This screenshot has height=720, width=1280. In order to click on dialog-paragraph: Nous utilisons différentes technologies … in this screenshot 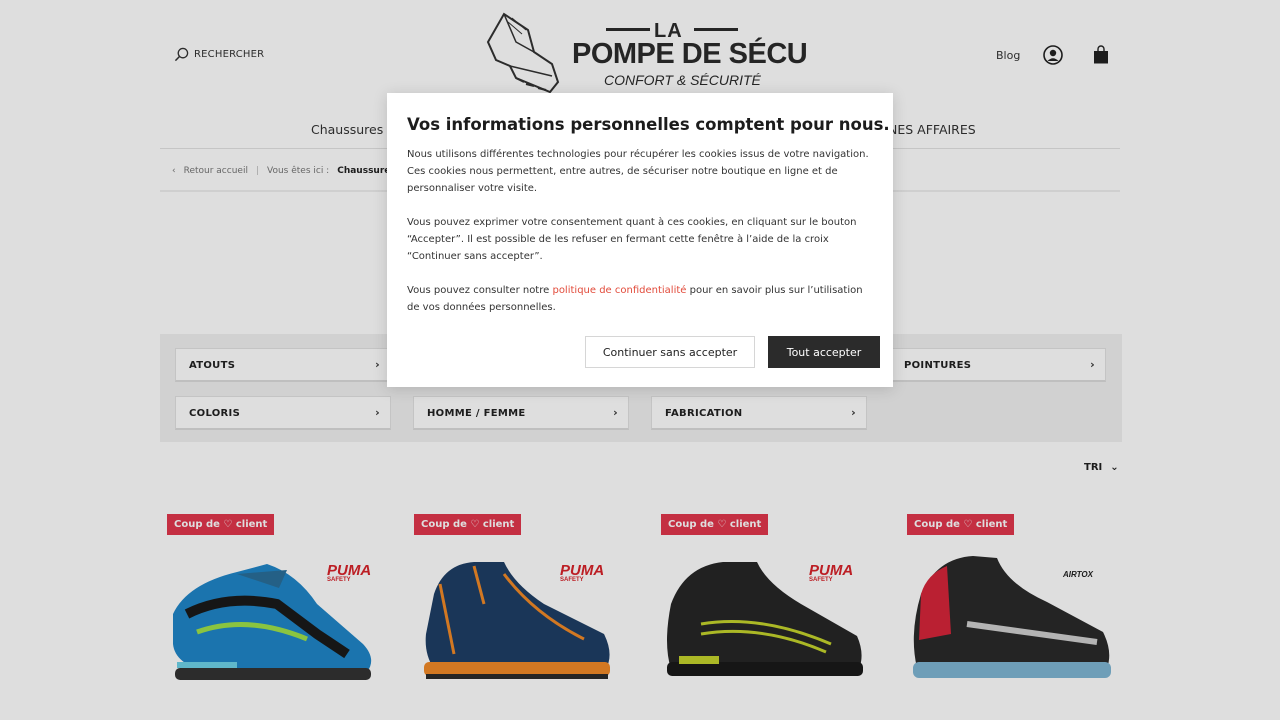, I will do `click(638, 171)`.